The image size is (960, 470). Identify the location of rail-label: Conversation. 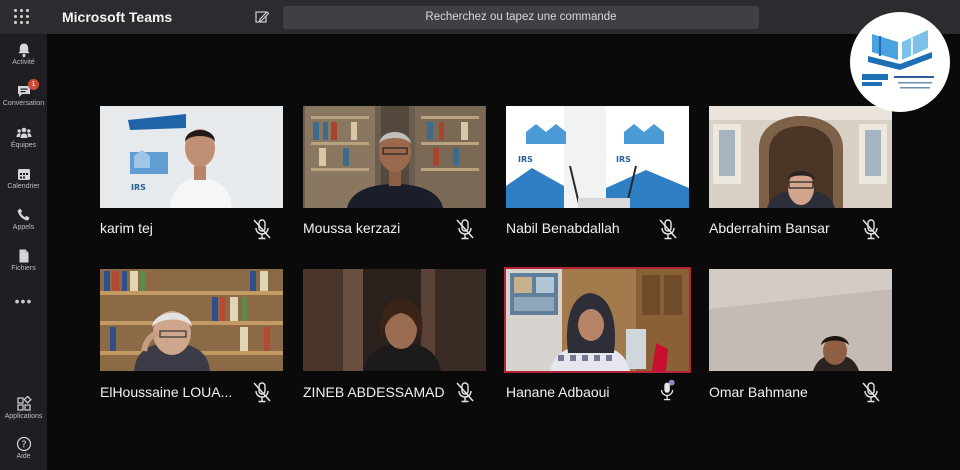
(23, 103).